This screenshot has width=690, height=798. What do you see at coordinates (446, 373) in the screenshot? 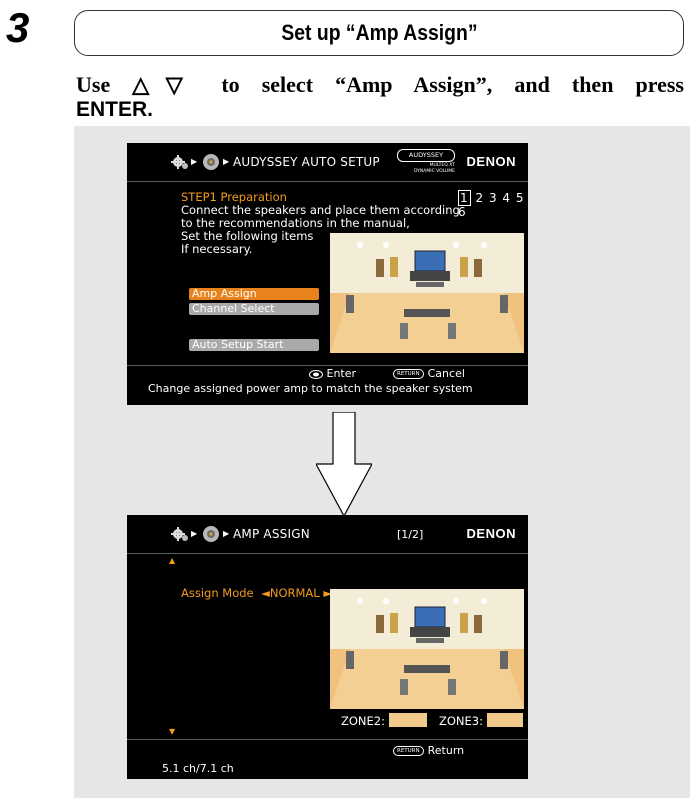
I see `cancel-label: Cancel` at bounding box center [446, 373].